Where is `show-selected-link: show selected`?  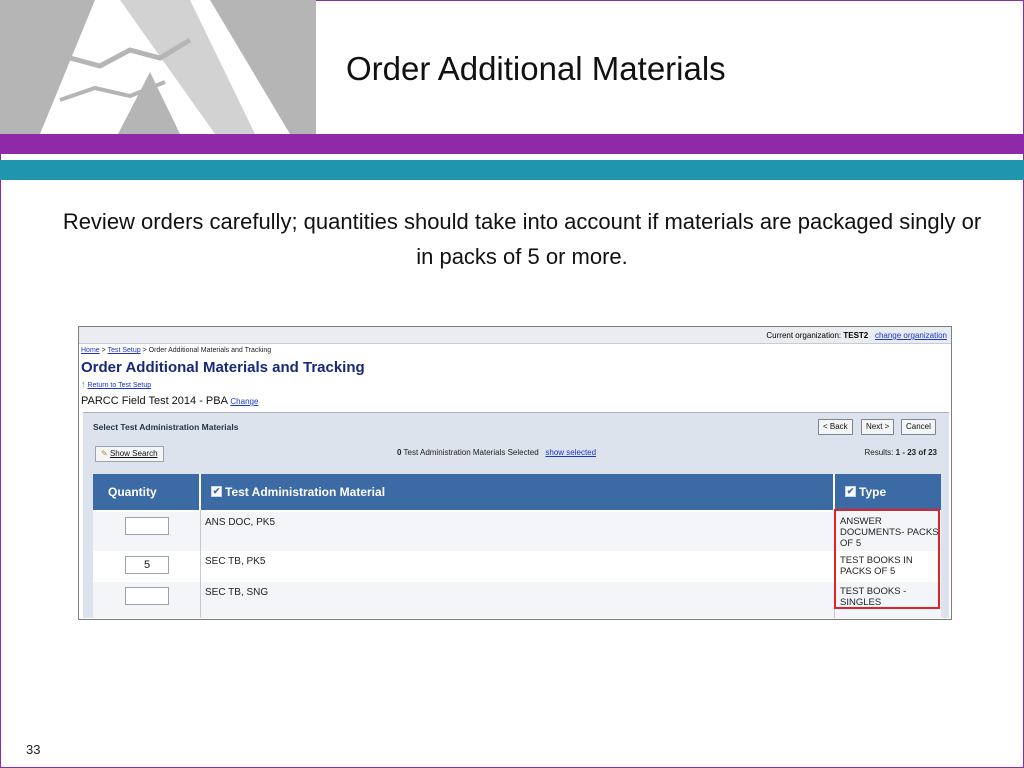
show-selected-link: show selected is located at coordinates (570, 452).